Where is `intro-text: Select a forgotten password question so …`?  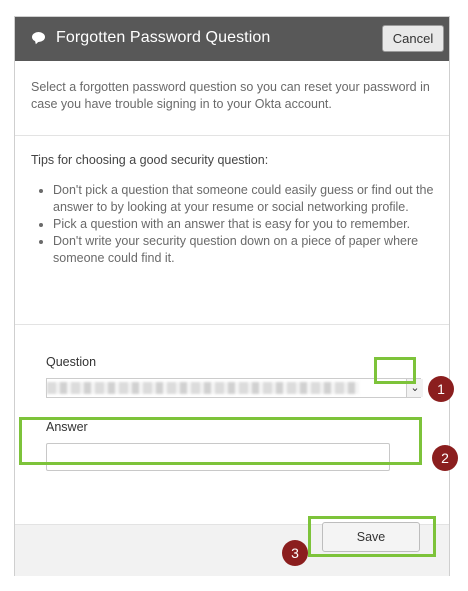
intro-text: Select a forgotten password question so … is located at coordinates (230, 95).